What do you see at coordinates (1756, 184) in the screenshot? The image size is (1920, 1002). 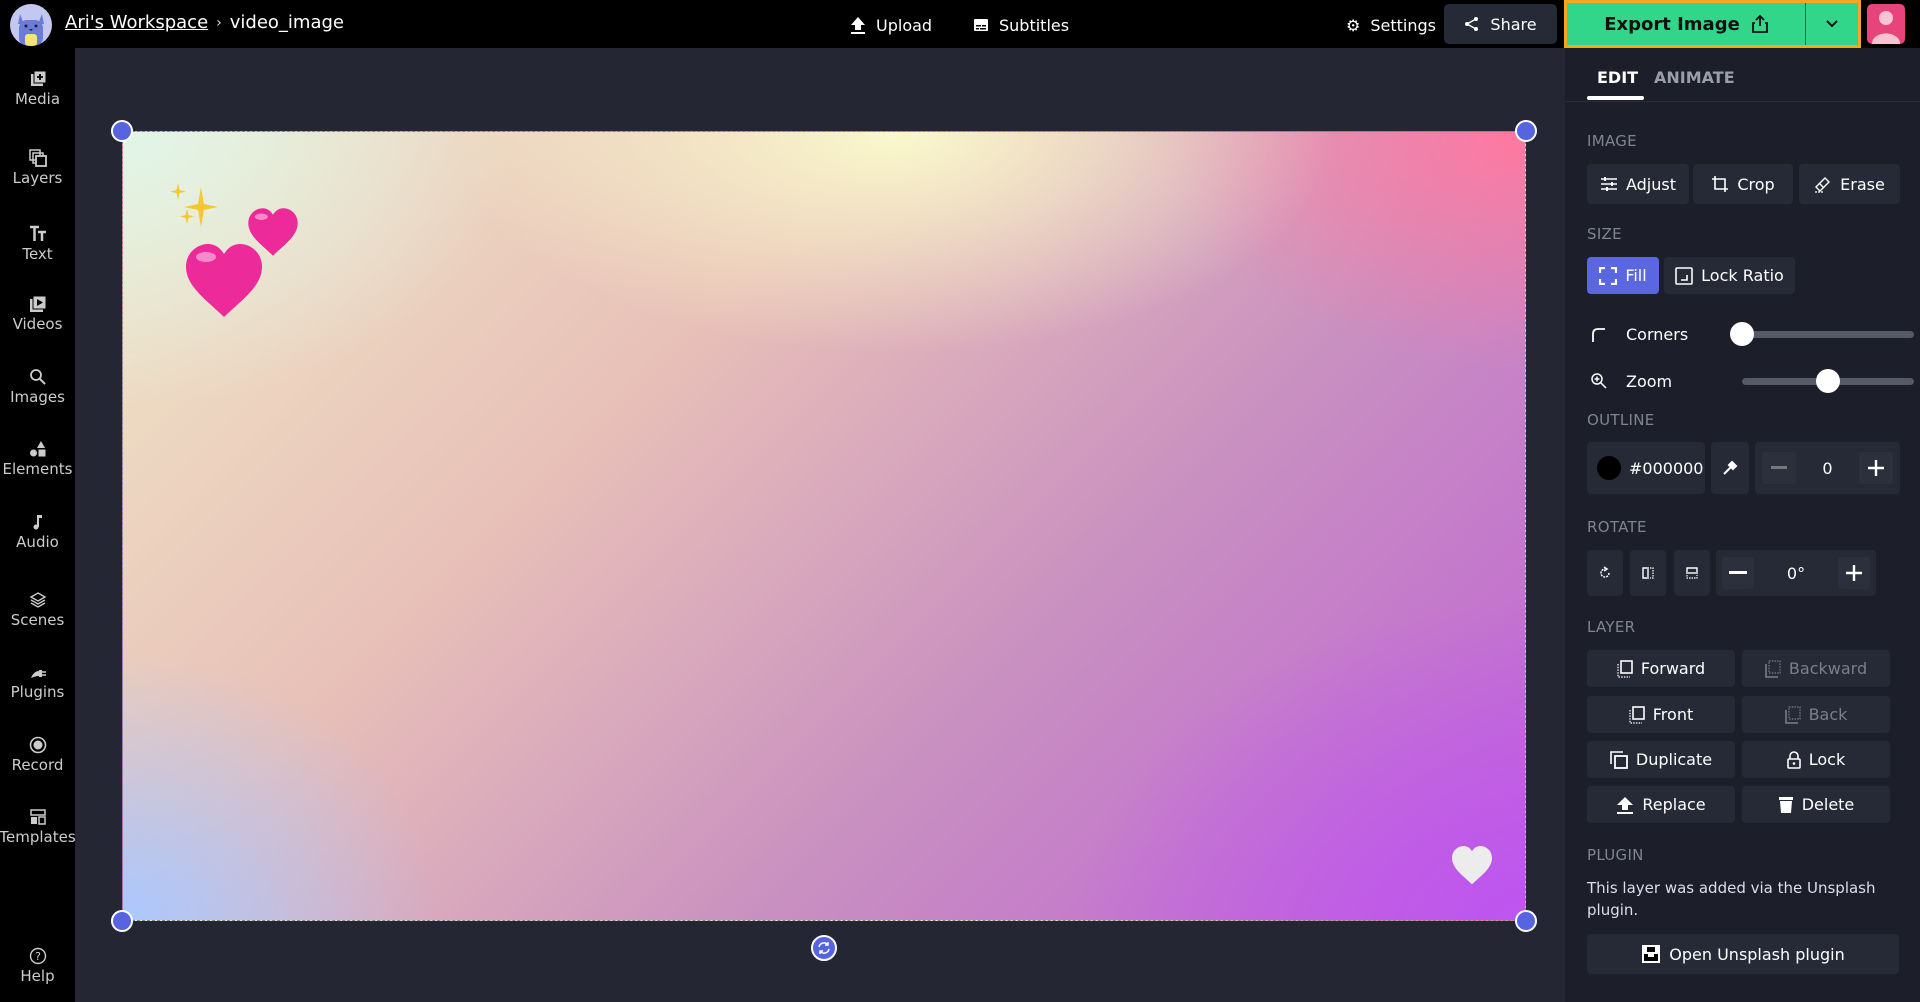 I see `crop-label: Crop` at bounding box center [1756, 184].